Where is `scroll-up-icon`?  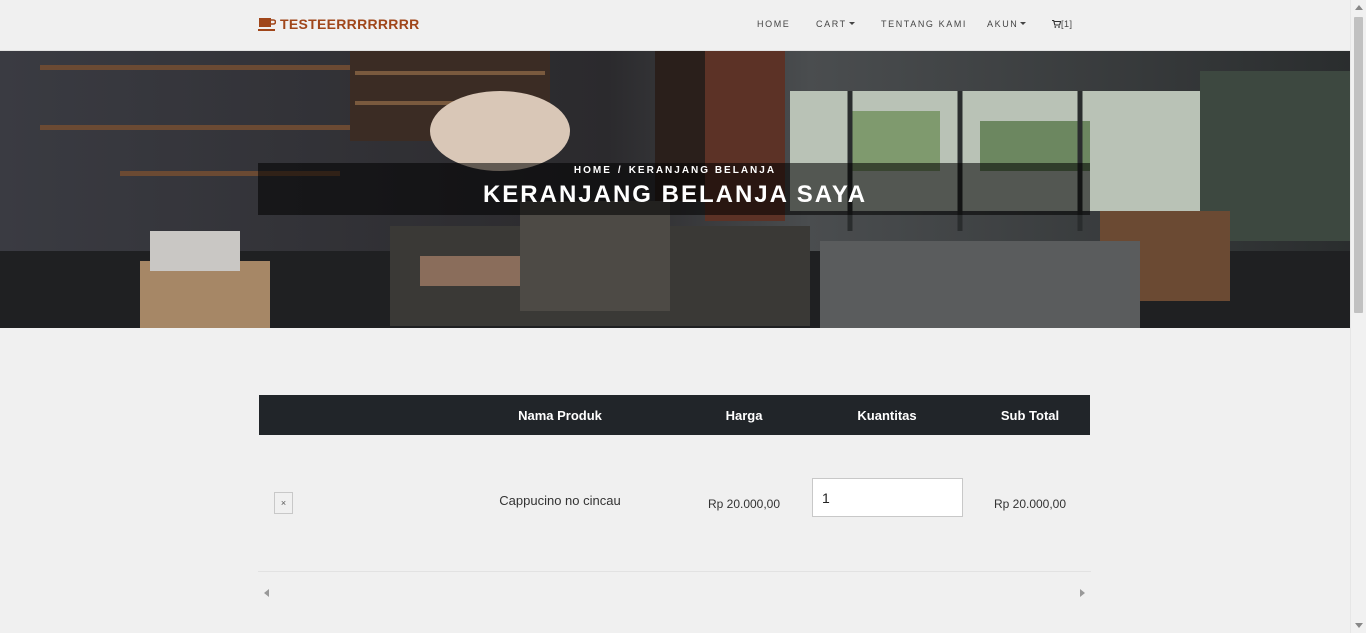
scroll-up-icon is located at coordinates (1359, 7).